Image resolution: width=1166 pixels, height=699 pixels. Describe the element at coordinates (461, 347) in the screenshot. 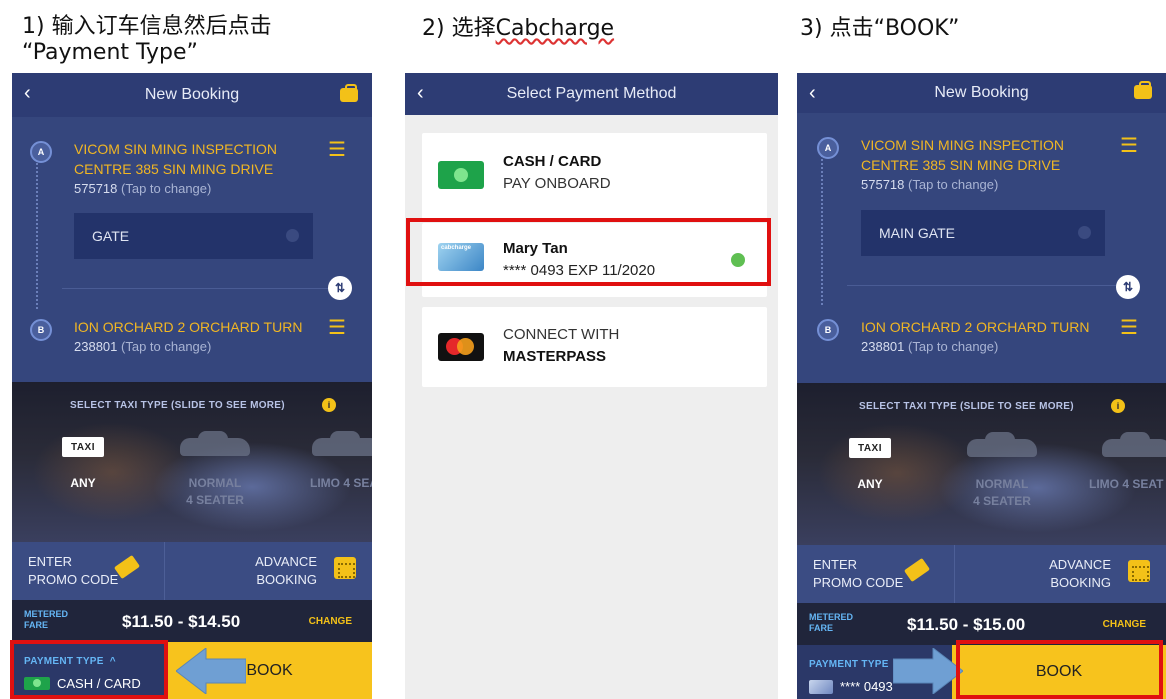

I see `masterpass-icon` at that location.